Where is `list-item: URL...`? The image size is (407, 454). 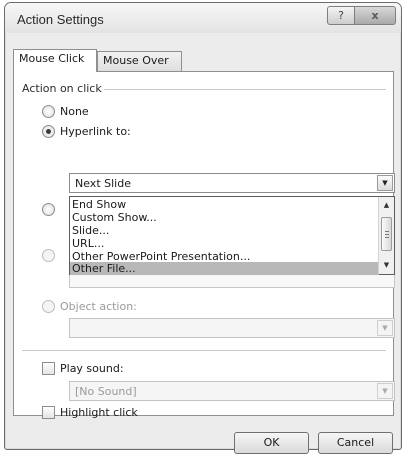 list-item: URL... is located at coordinates (224, 243).